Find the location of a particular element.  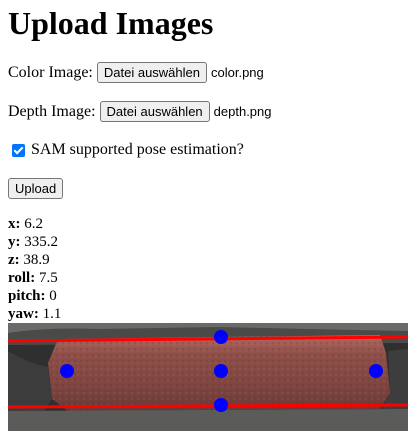

sam-option-row: SAM supported pose estimation? is located at coordinates (126, 150).